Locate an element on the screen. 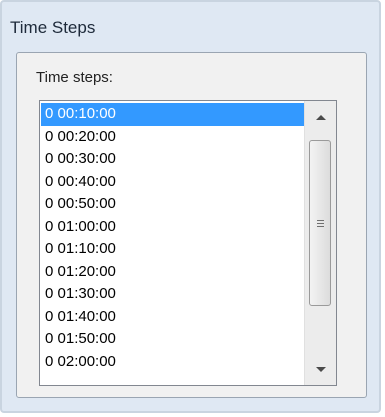 This screenshot has height=417, width=385. vertical-scrollbar is located at coordinates (320, 243).